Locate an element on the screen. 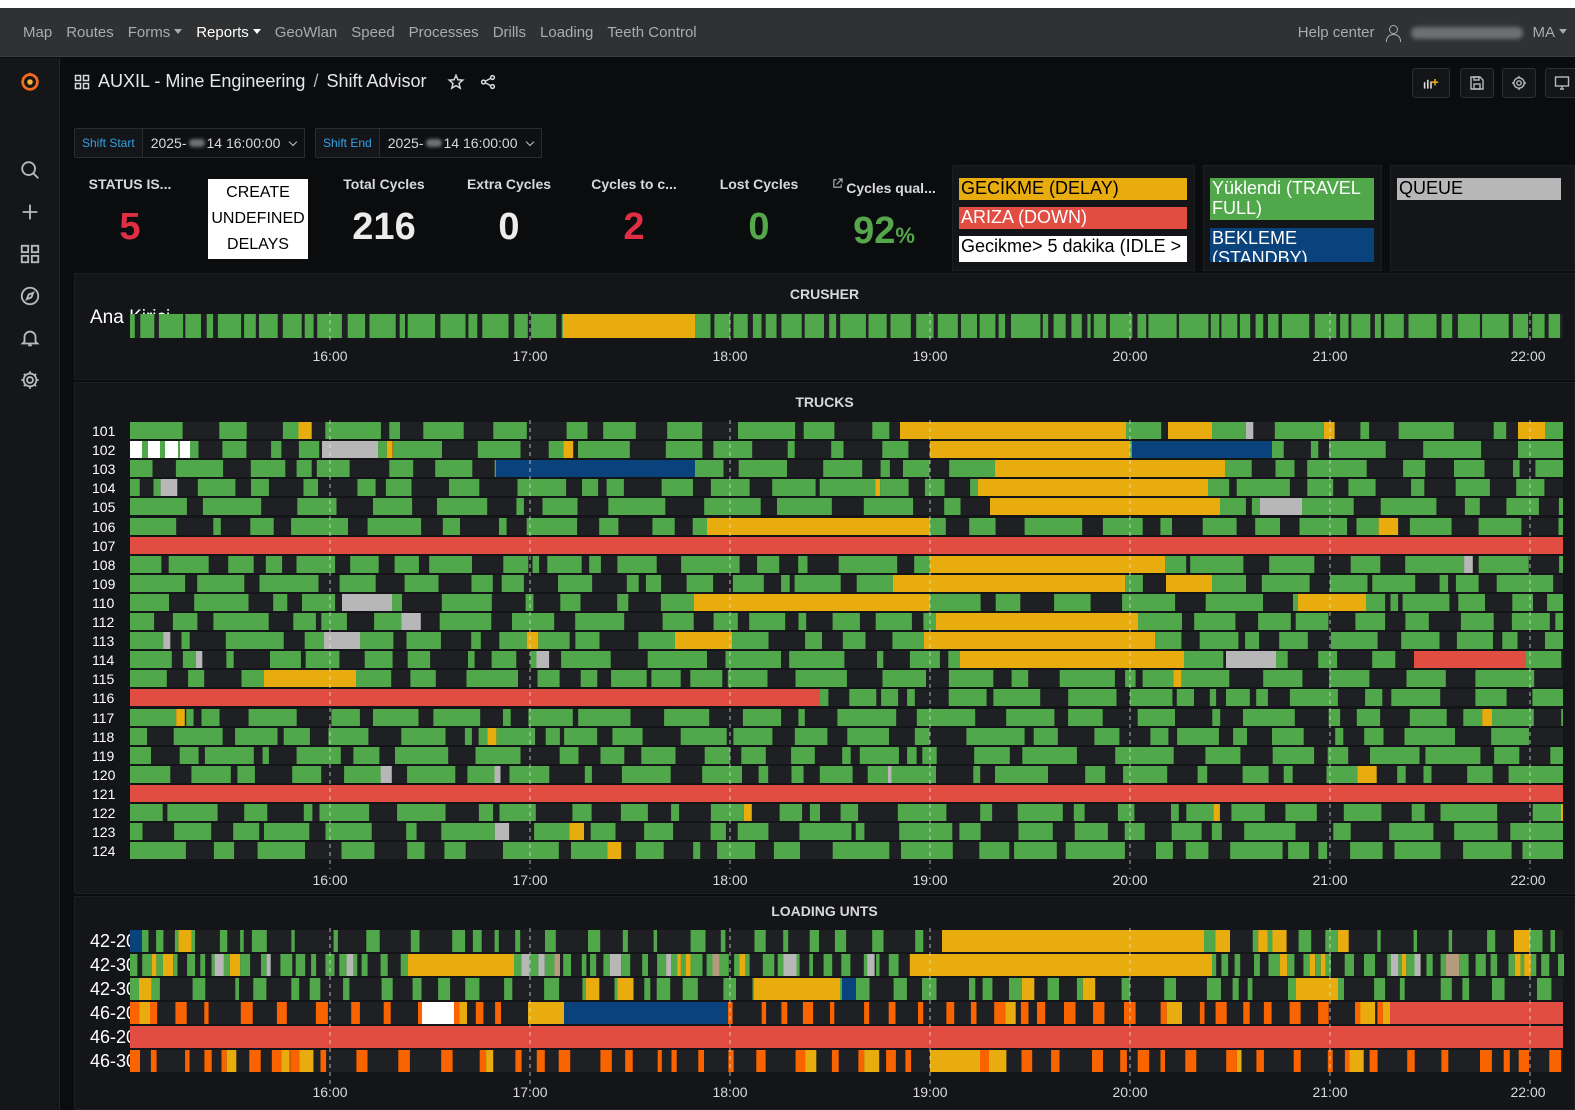  add-panel-button is located at coordinates (1431, 83).